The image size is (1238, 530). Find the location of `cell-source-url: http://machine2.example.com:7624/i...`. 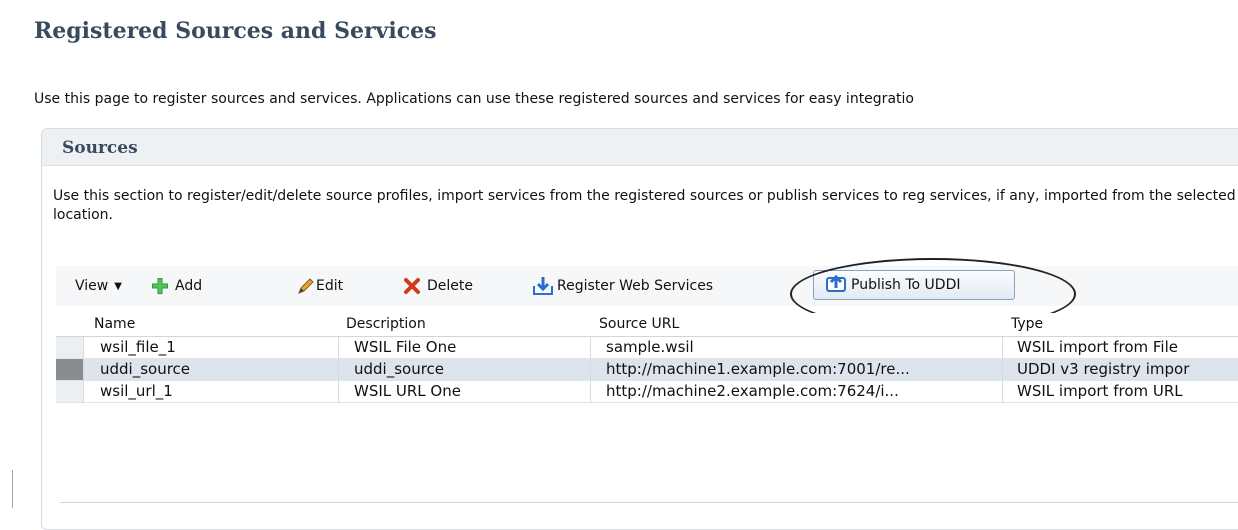

cell-source-url: http://machine2.example.com:7624/i... is located at coordinates (752, 391).